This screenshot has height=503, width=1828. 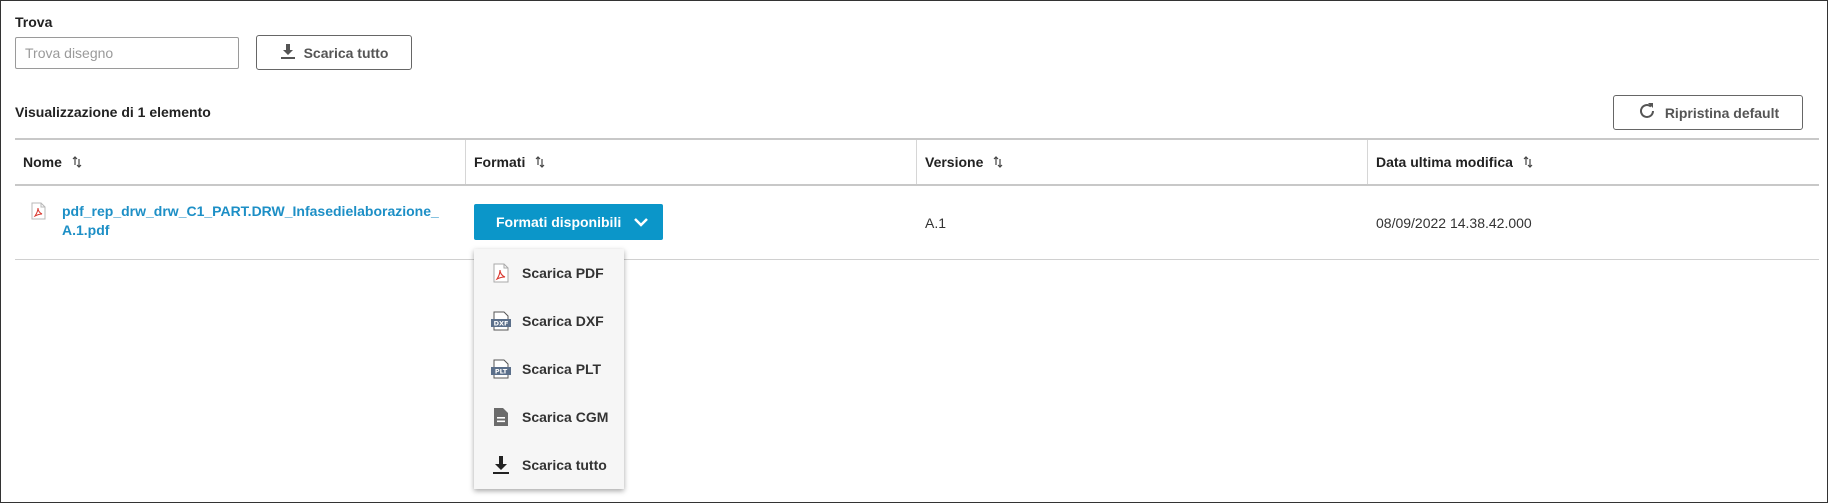 What do you see at coordinates (34, 22) in the screenshot?
I see `search-label: Trova` at bounding box center [34, 22].